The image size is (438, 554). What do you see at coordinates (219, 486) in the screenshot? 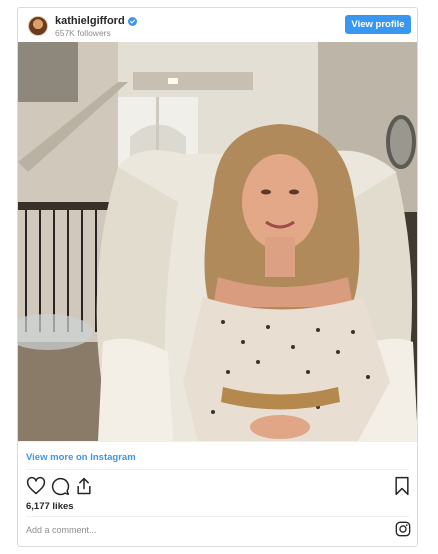
I see `action-bar` at bounding box center [219, 486].